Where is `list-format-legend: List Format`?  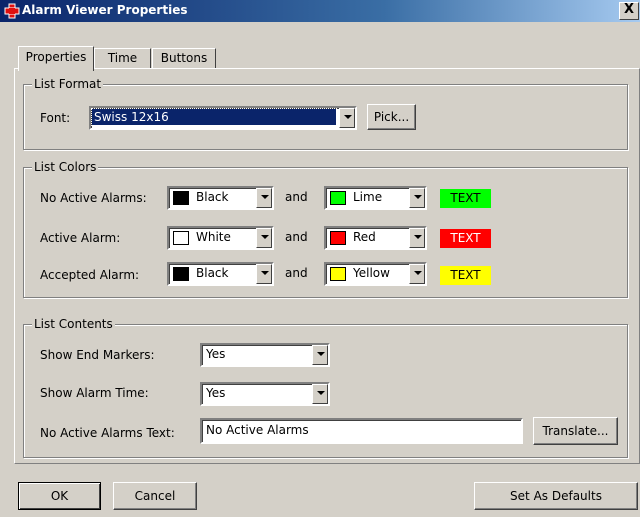
list-format-legend: List Format is located at coordinates (68, 84).